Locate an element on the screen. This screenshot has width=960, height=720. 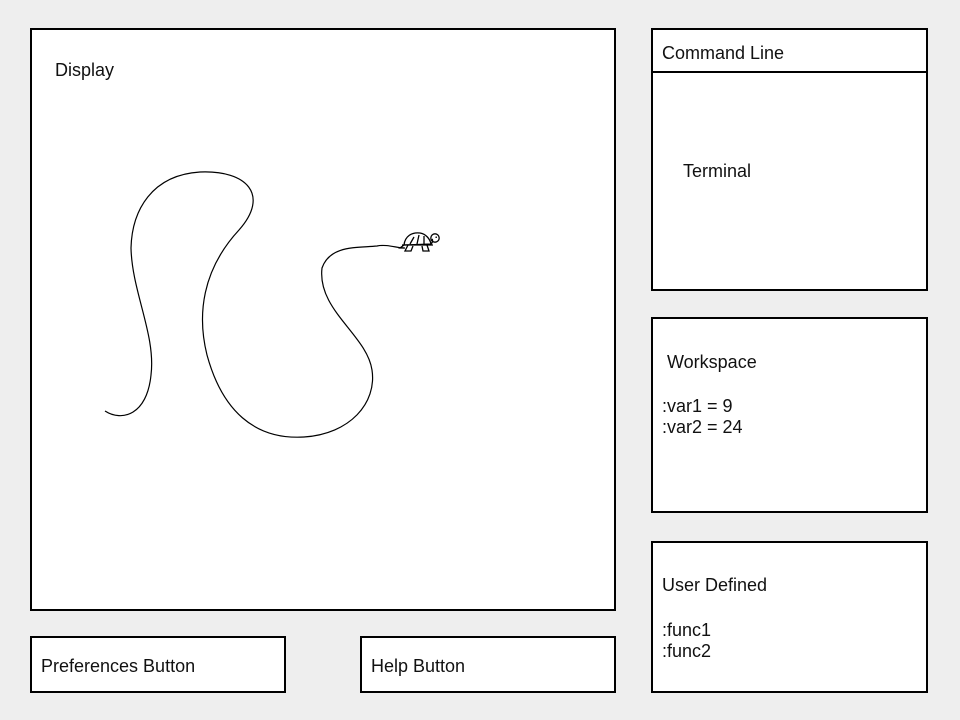
user-defined-title: User Defined is located at coordinates (715, 585).